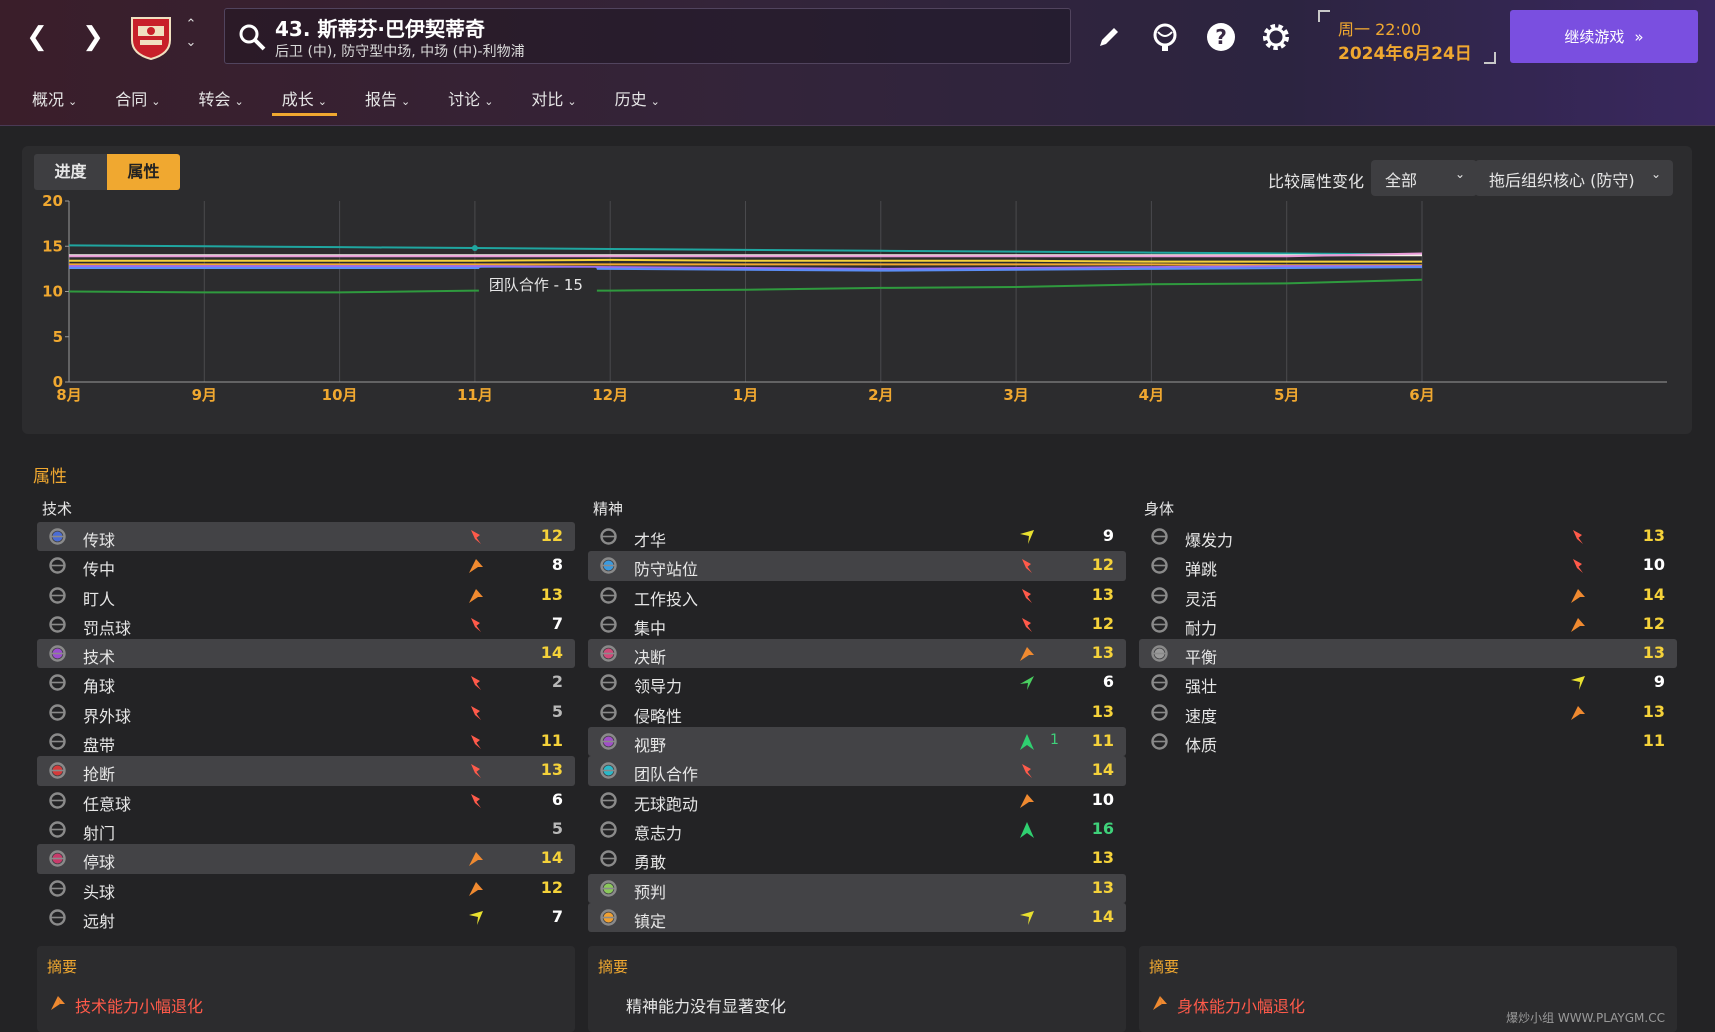 The height and width of the screenshot is (1032, 1715). What do you see at coordinates (857, 829) in the screenshot?
I see `attribute-row: 意志力 16` at bounding box center [857, 829].